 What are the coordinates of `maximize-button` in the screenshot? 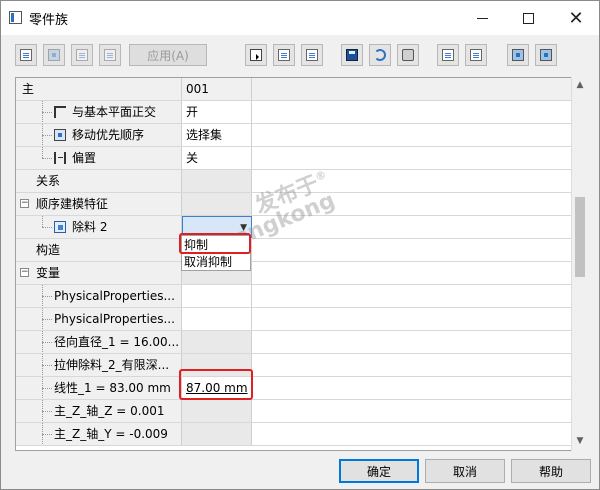 It's located at (528, 18).